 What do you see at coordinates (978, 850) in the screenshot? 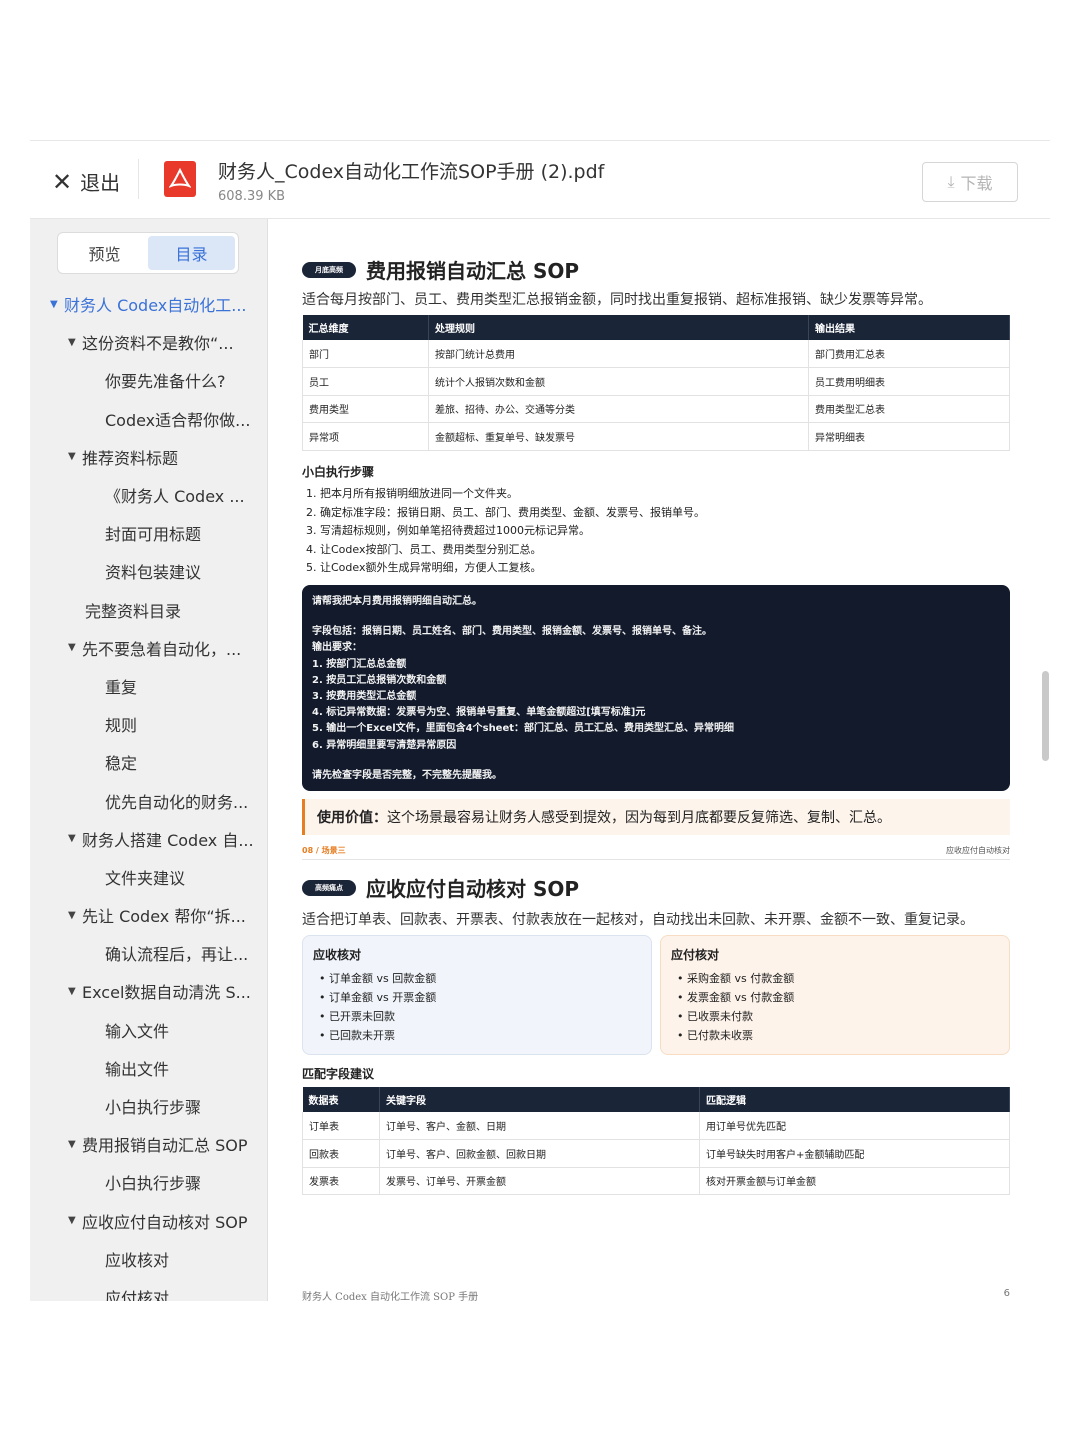
I see `scene-running-title: 应收应付自动核对` at bounding box center [978, 850].